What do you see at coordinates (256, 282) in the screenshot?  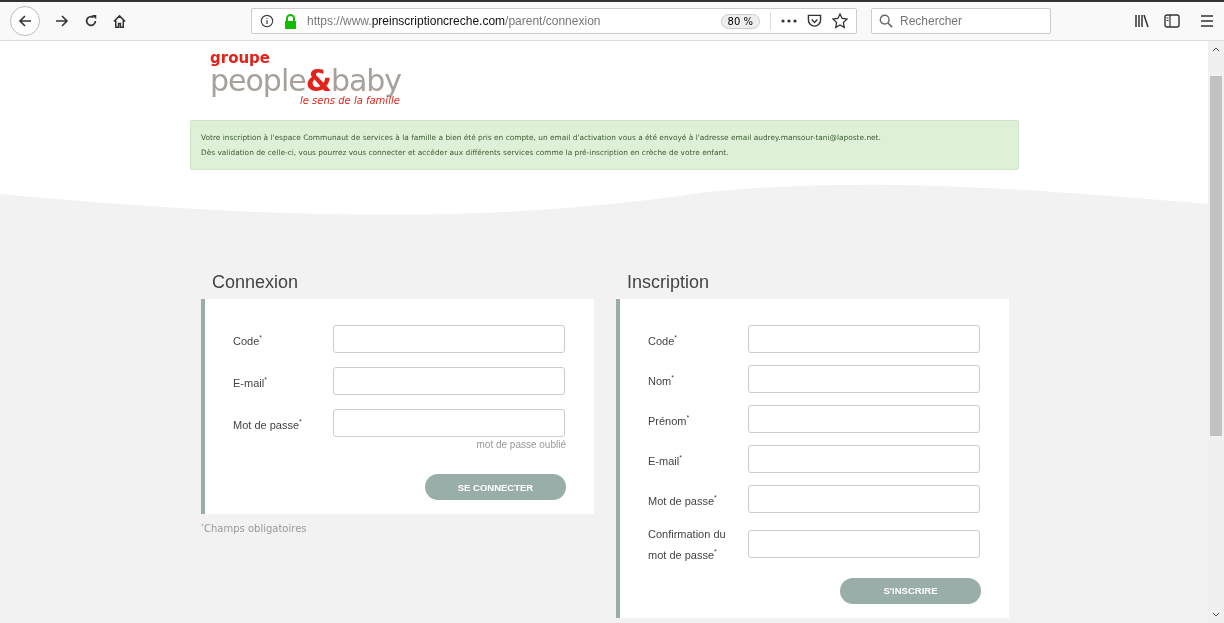 I see `section-title: Connexion` at bounding box center [256, 282].